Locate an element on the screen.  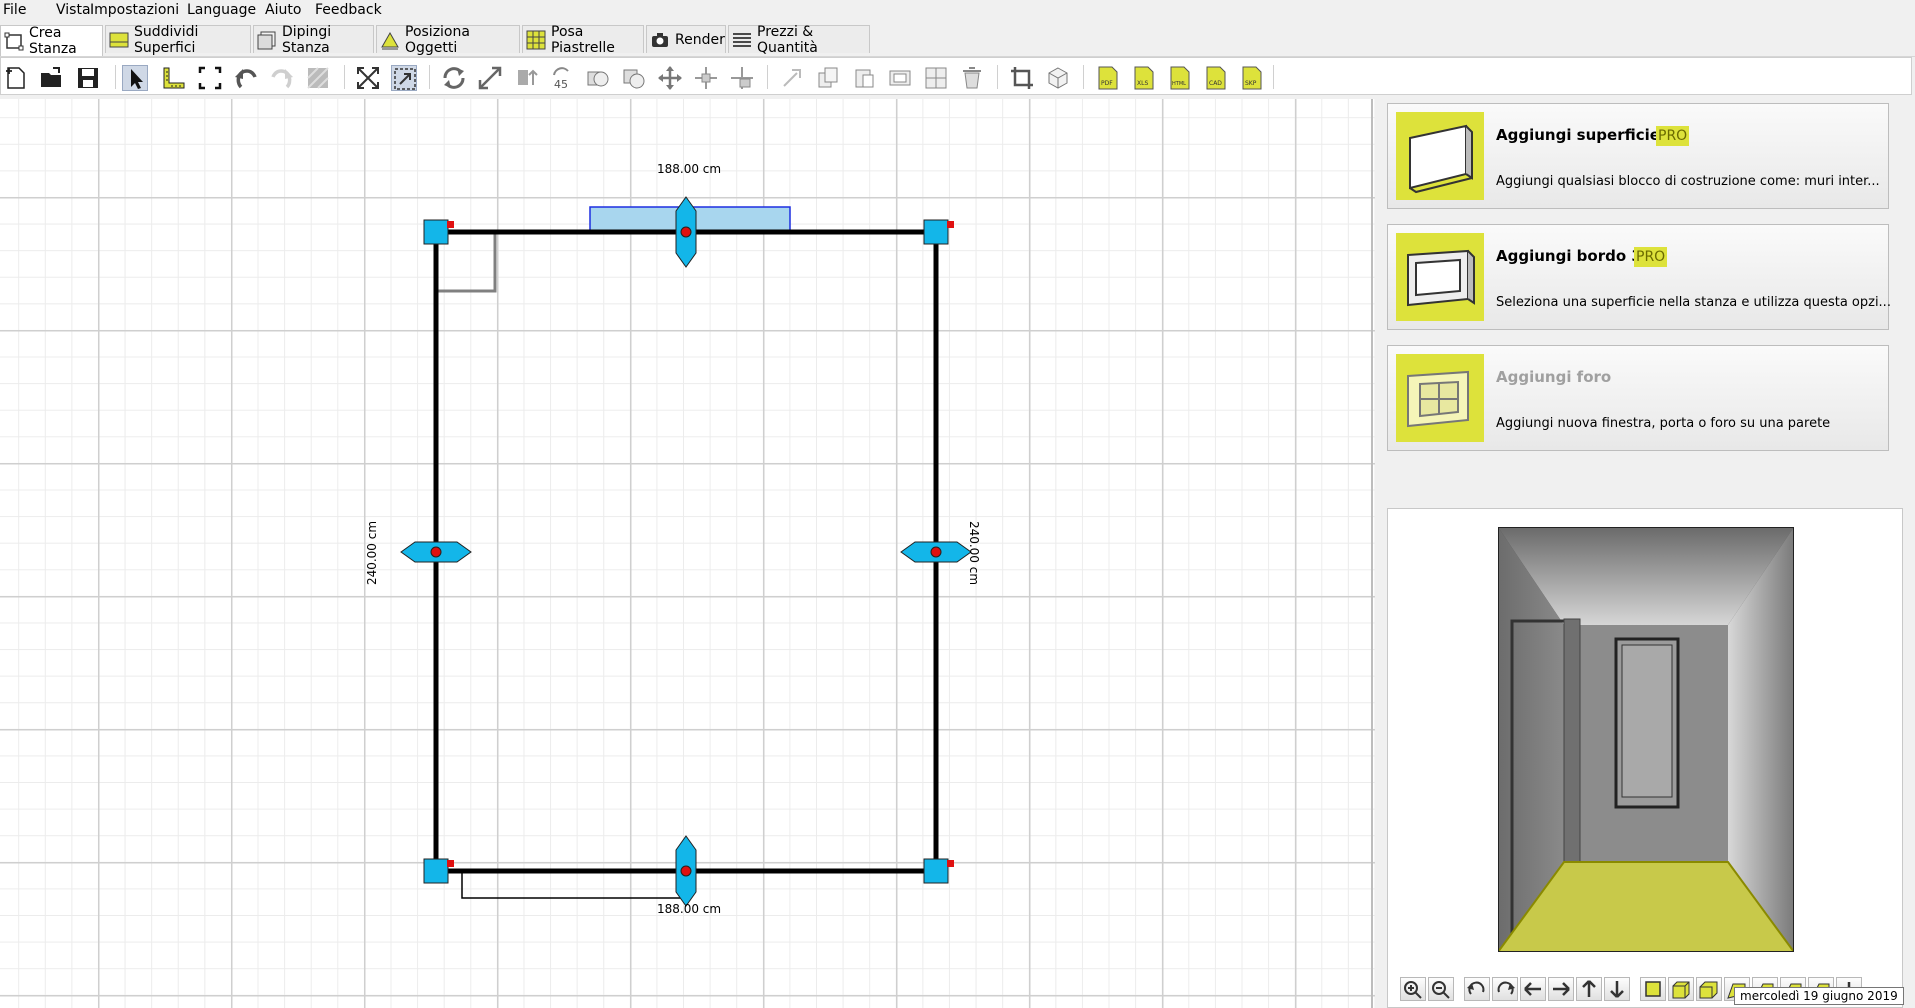
dimension-label-top: 188.00 cm is located at coordinates (689, 169).